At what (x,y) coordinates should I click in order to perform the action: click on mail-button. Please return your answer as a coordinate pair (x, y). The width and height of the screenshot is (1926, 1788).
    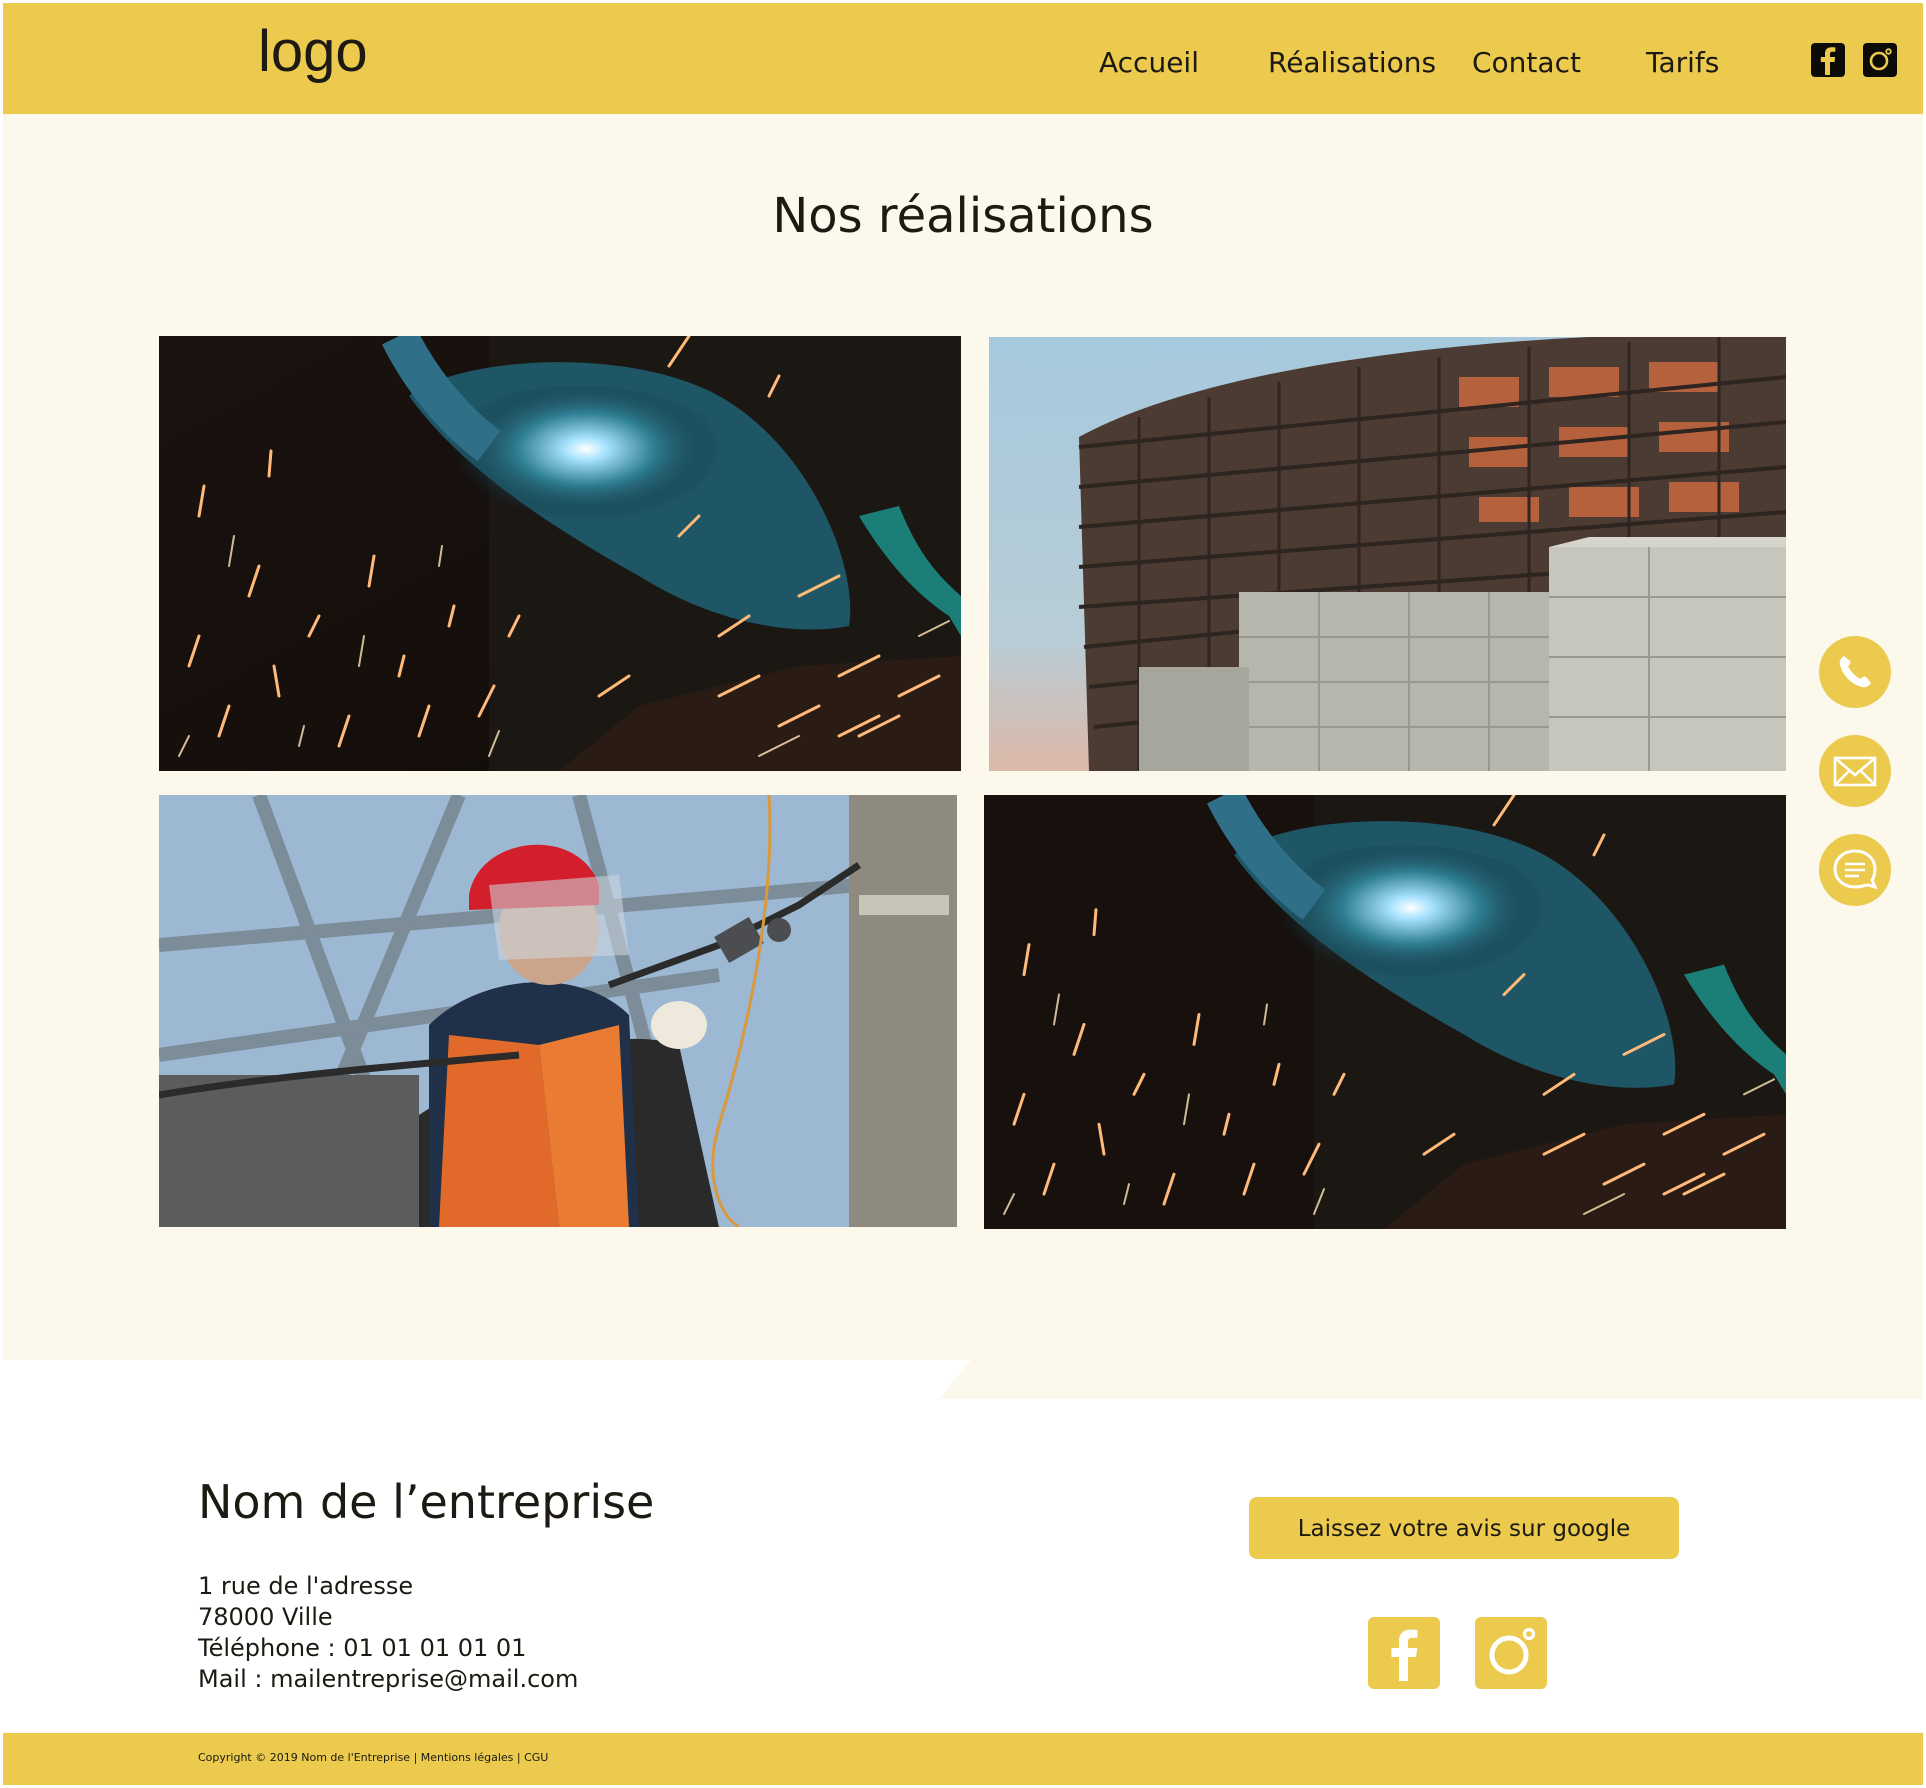
    Looking at the image, I should click on (1855, 771).